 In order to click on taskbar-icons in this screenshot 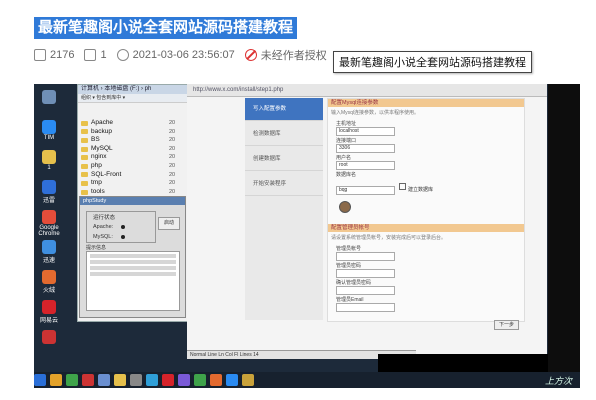, I will do `click(146, 380)`.